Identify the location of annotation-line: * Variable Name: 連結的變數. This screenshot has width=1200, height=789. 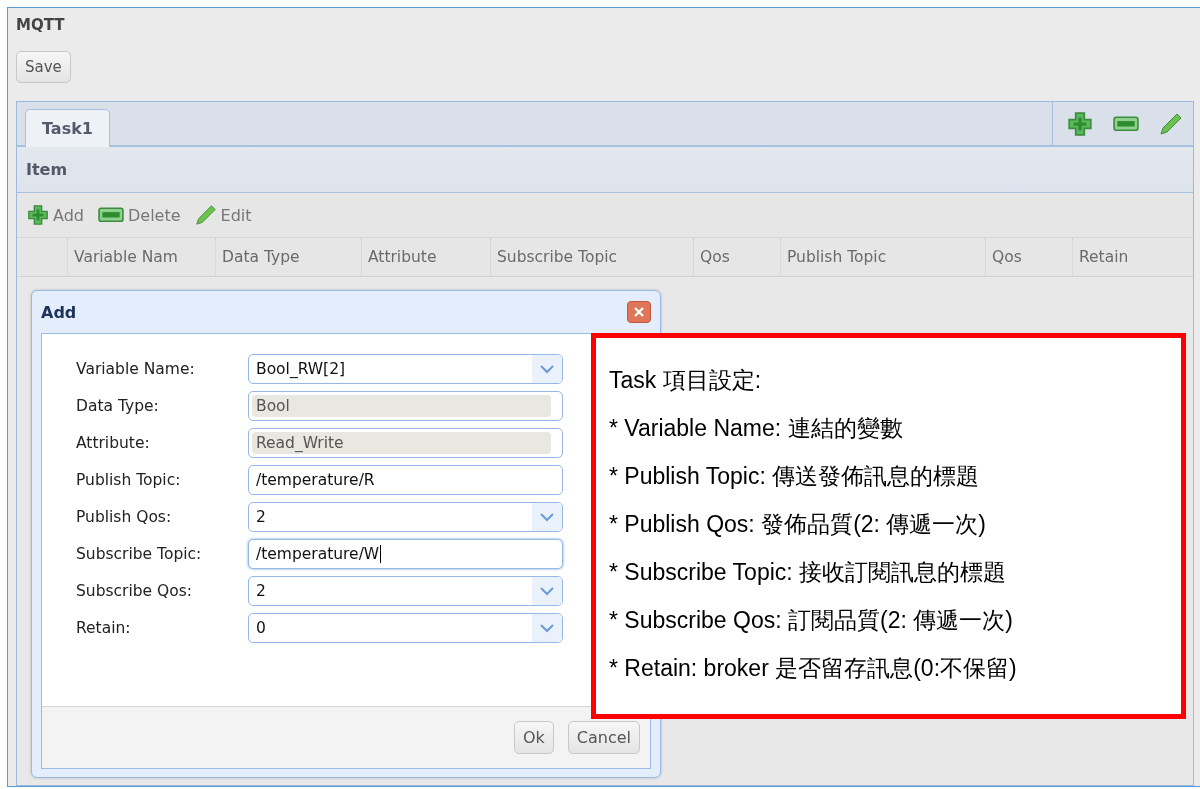
(756, 428).